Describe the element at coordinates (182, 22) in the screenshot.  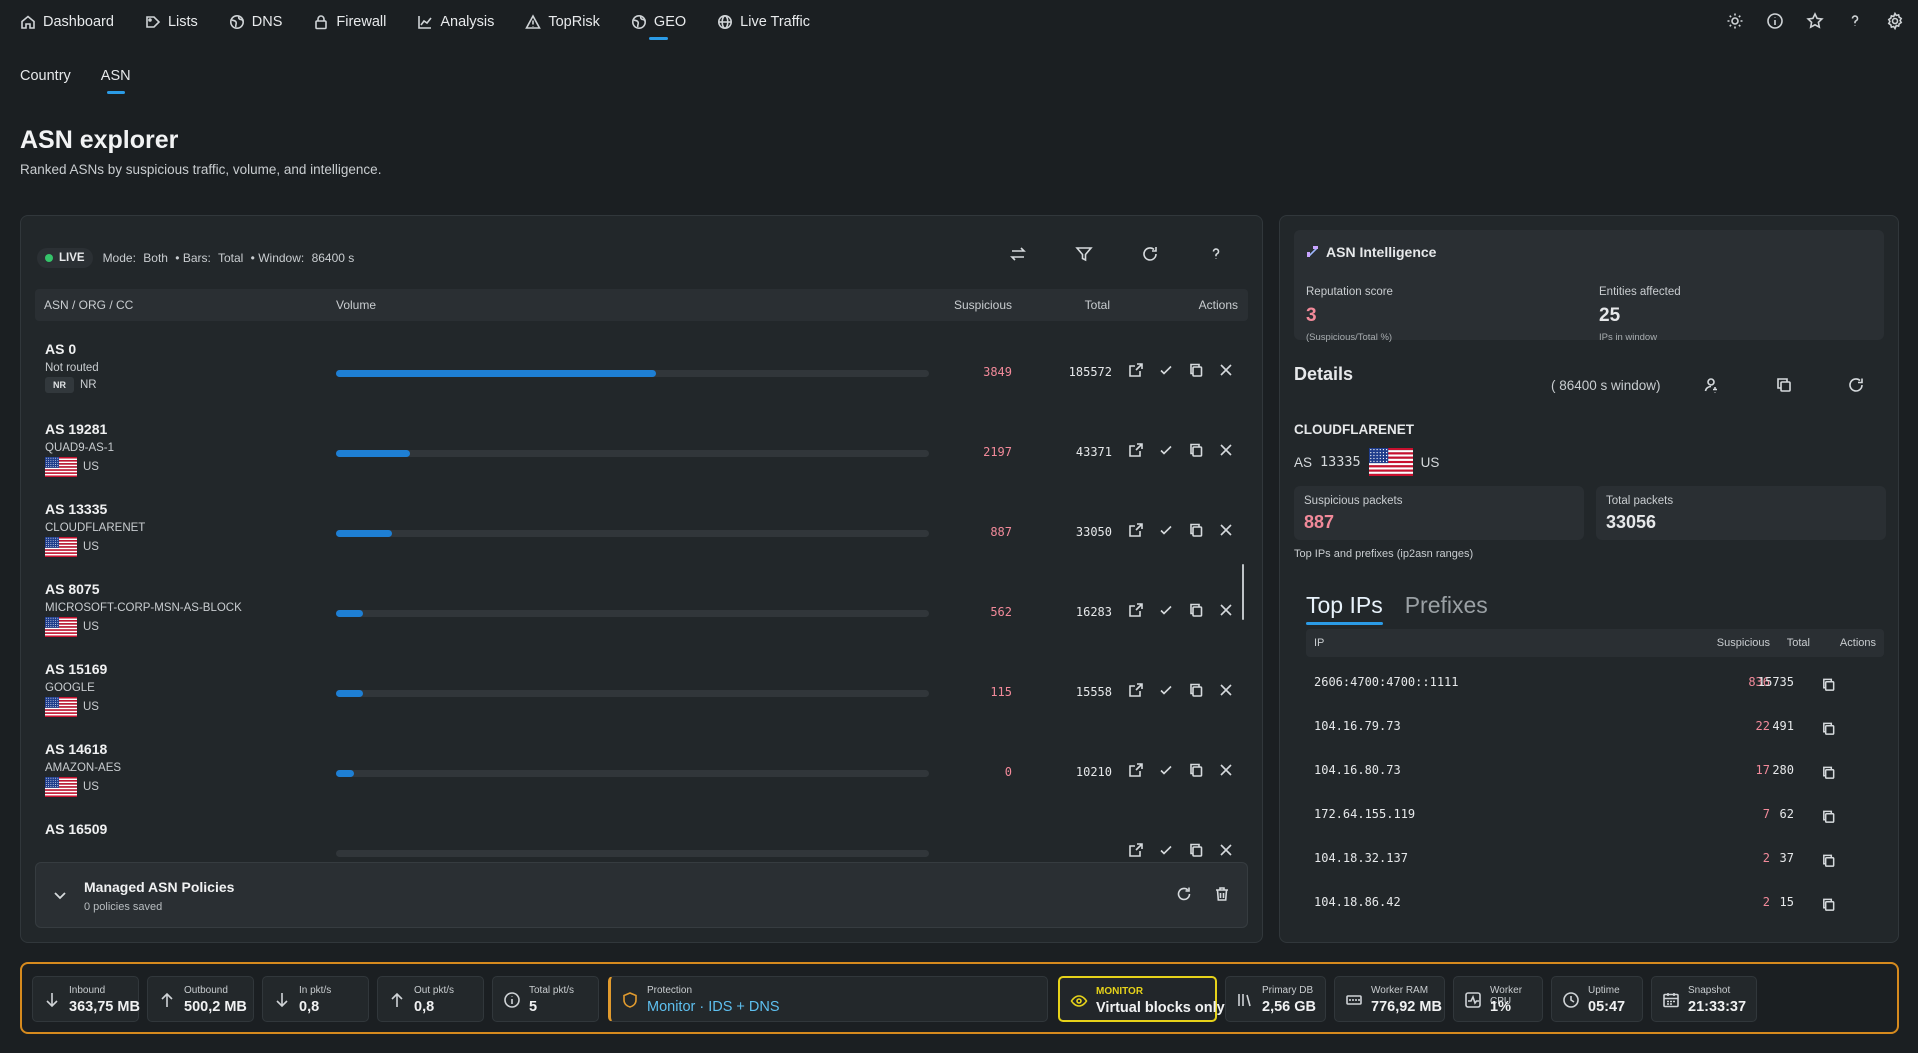
I see `nav-lists-label: Lists` at that location.